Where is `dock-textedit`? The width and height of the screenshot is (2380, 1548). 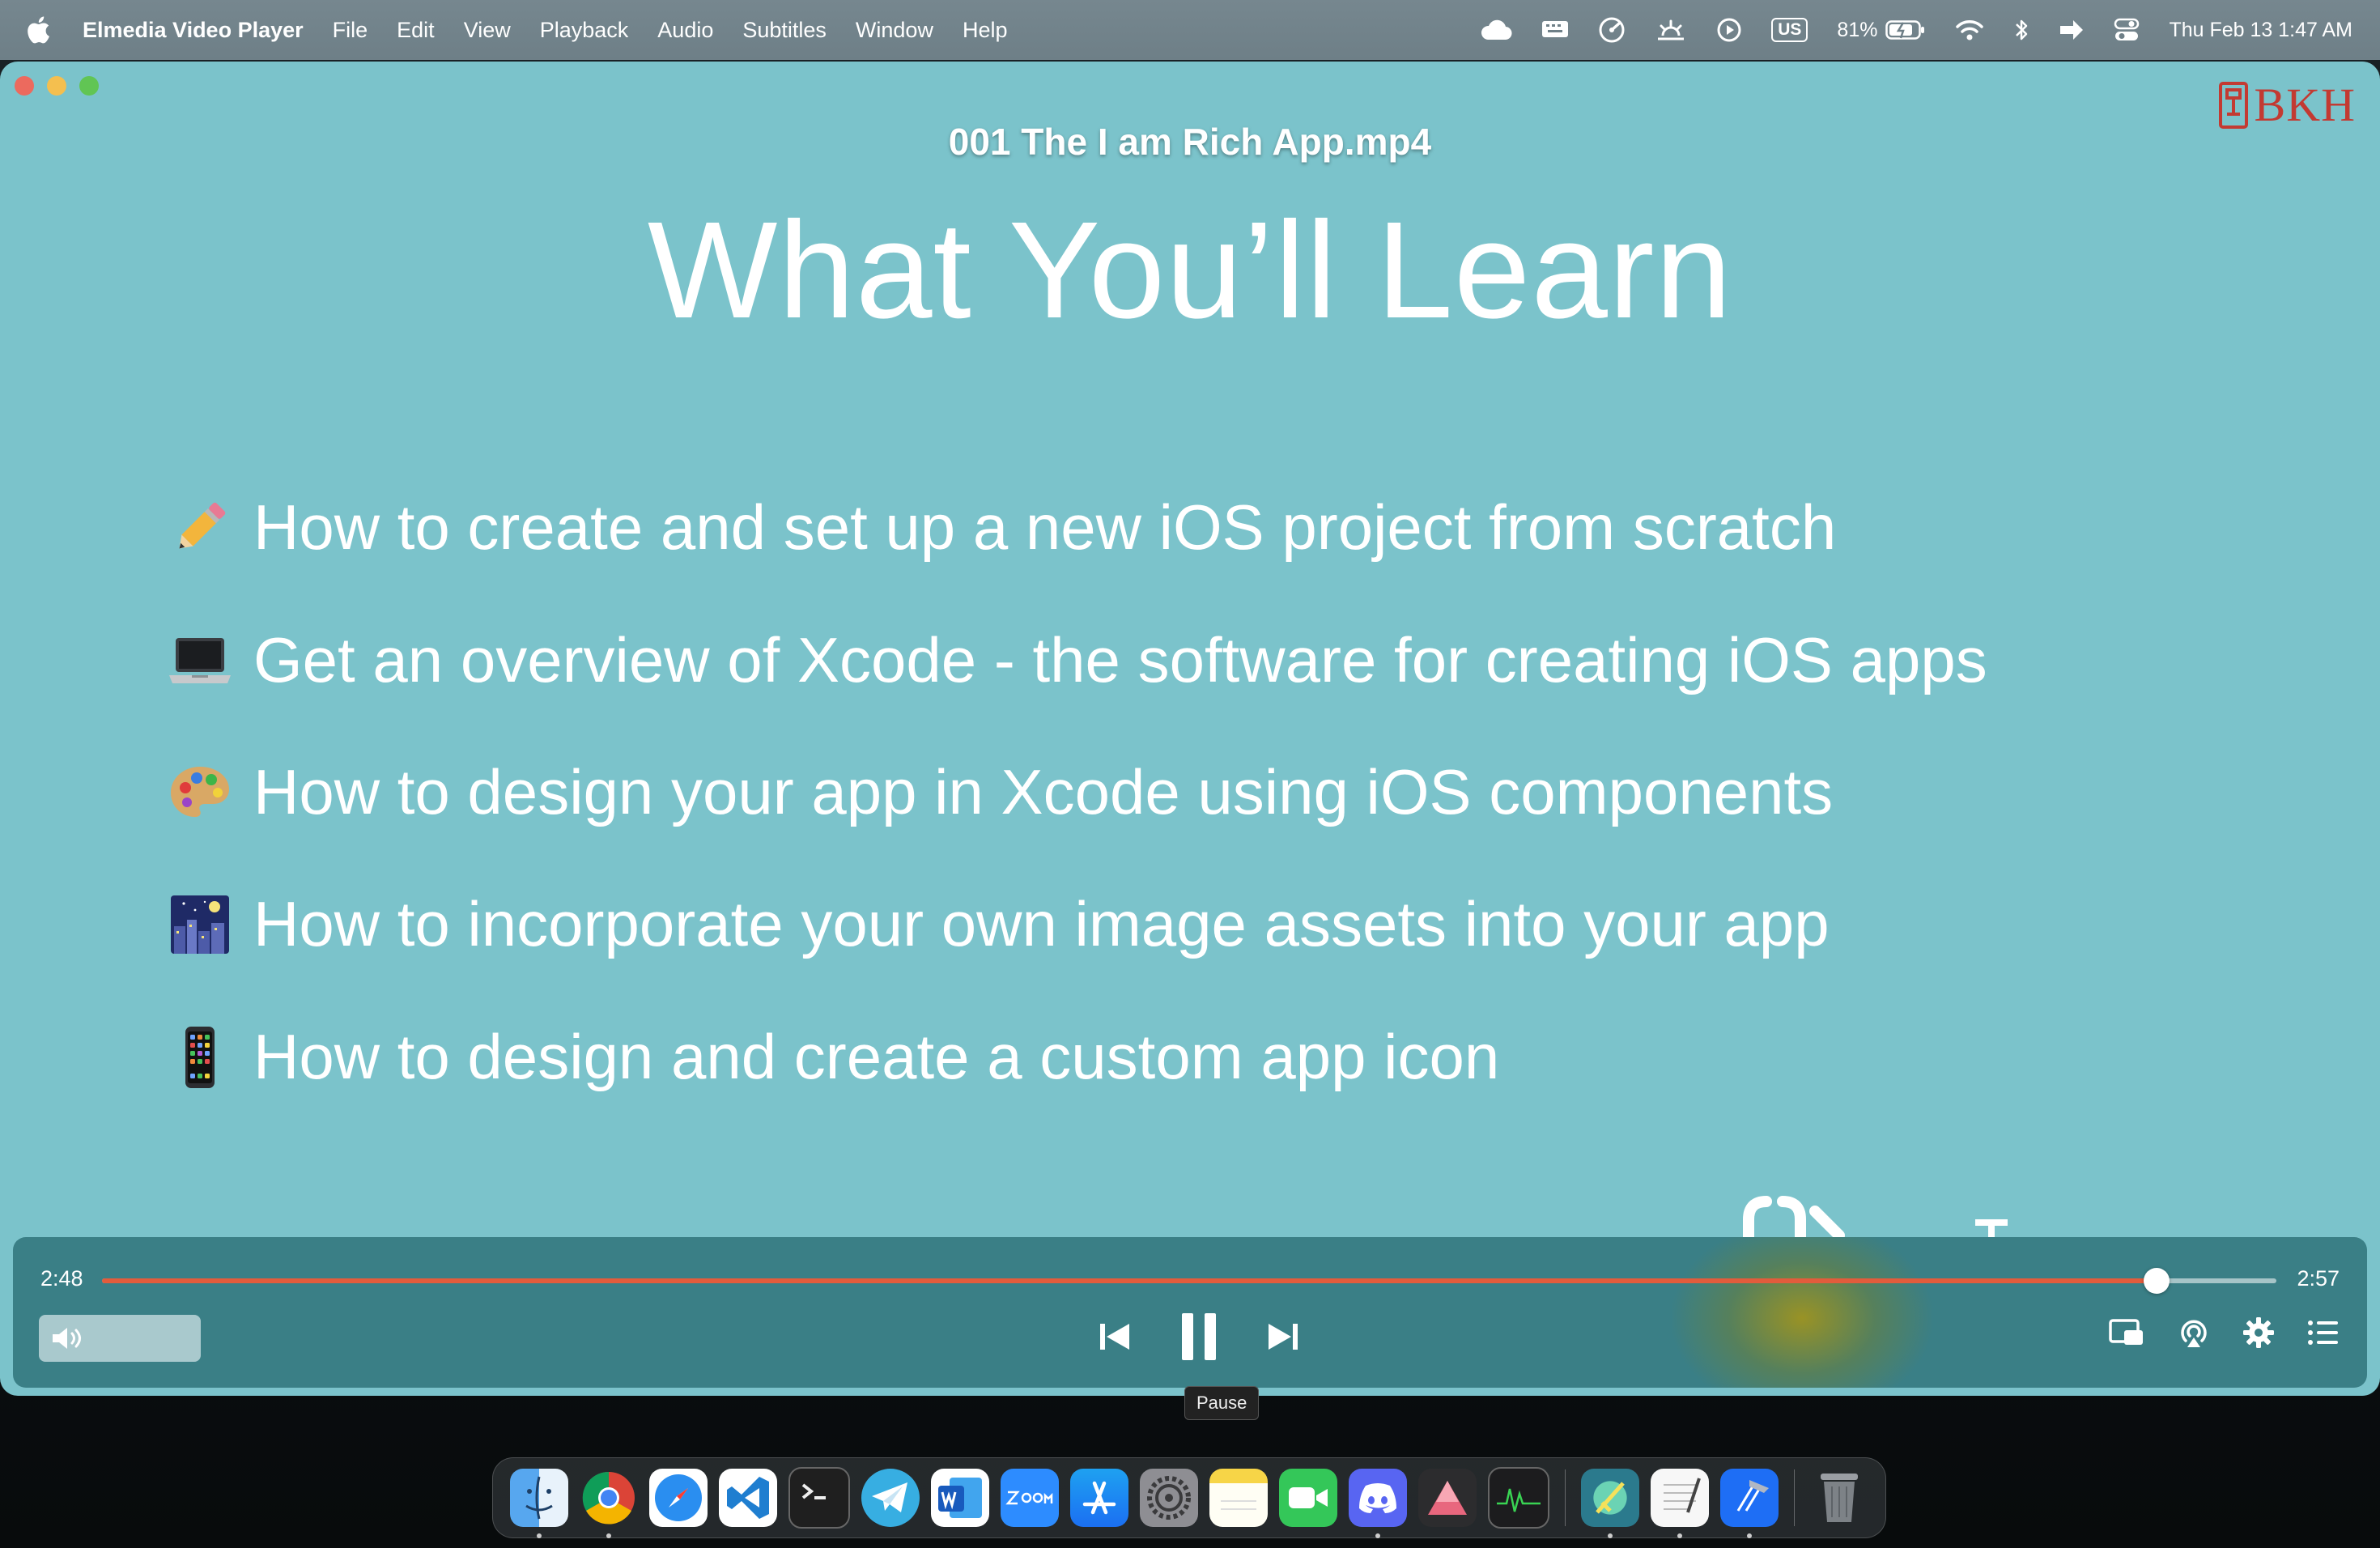 dock-textedit is located at coordinates (1680, 1503).